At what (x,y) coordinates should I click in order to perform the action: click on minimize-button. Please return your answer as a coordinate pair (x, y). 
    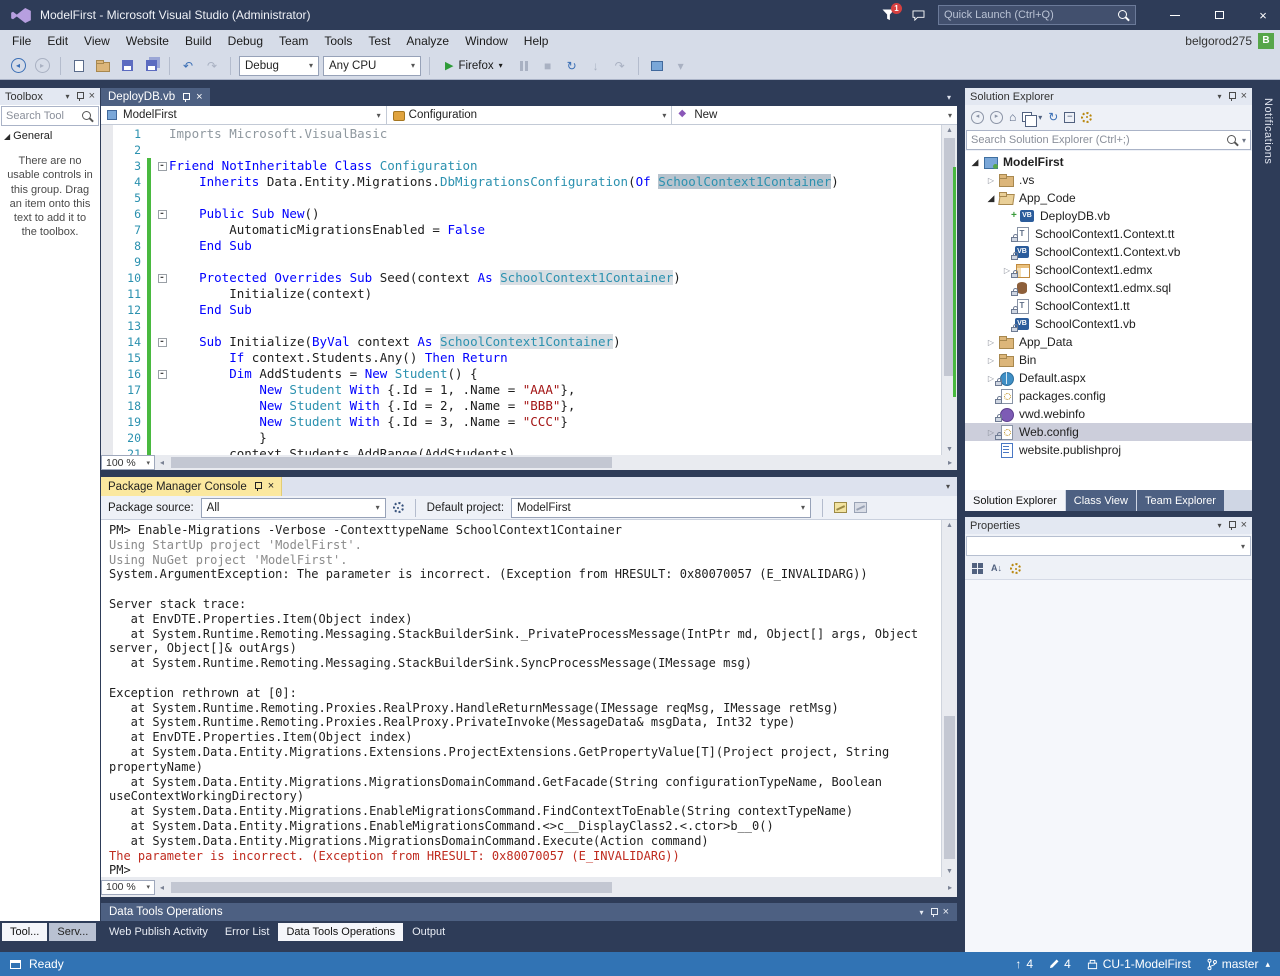
    Looking at the image, I should click on (1175, 15).